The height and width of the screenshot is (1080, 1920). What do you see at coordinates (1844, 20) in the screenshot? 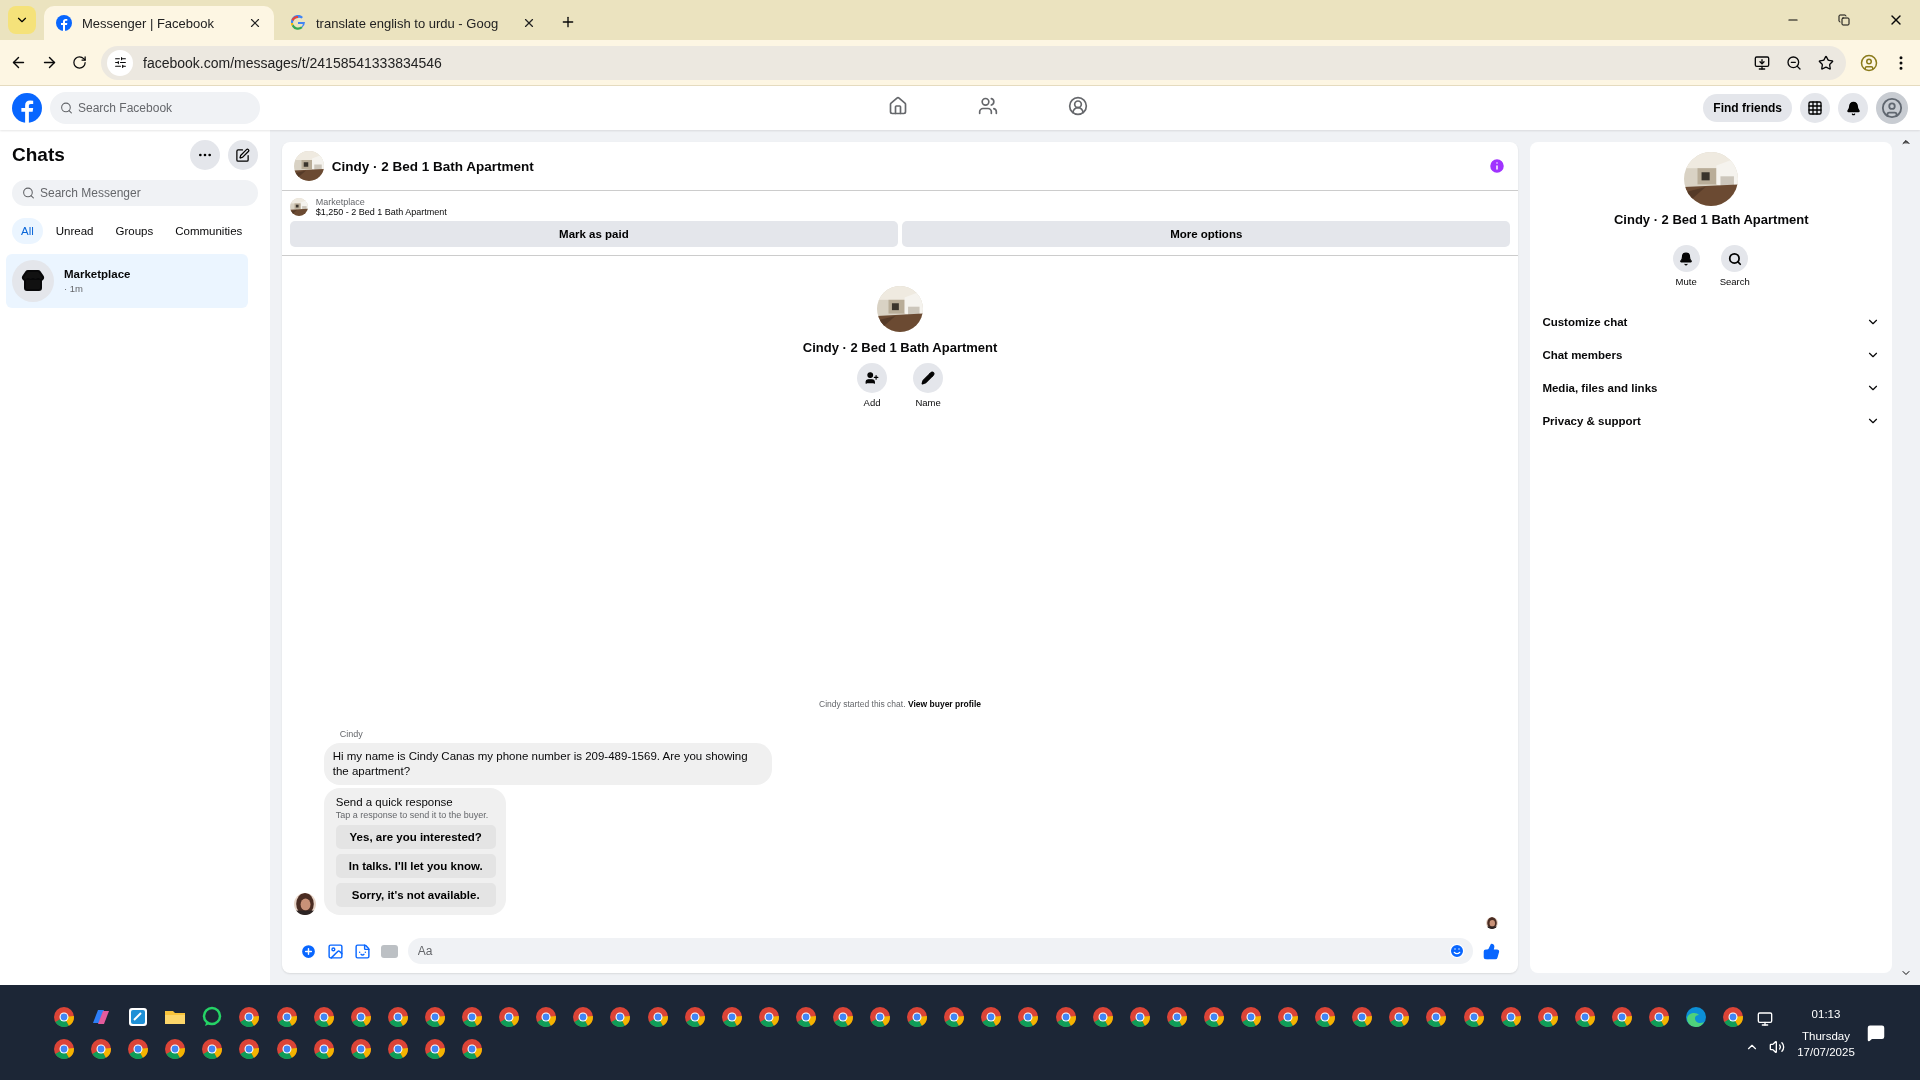
I see `restore-icon` at bounding box center [1844, 20].